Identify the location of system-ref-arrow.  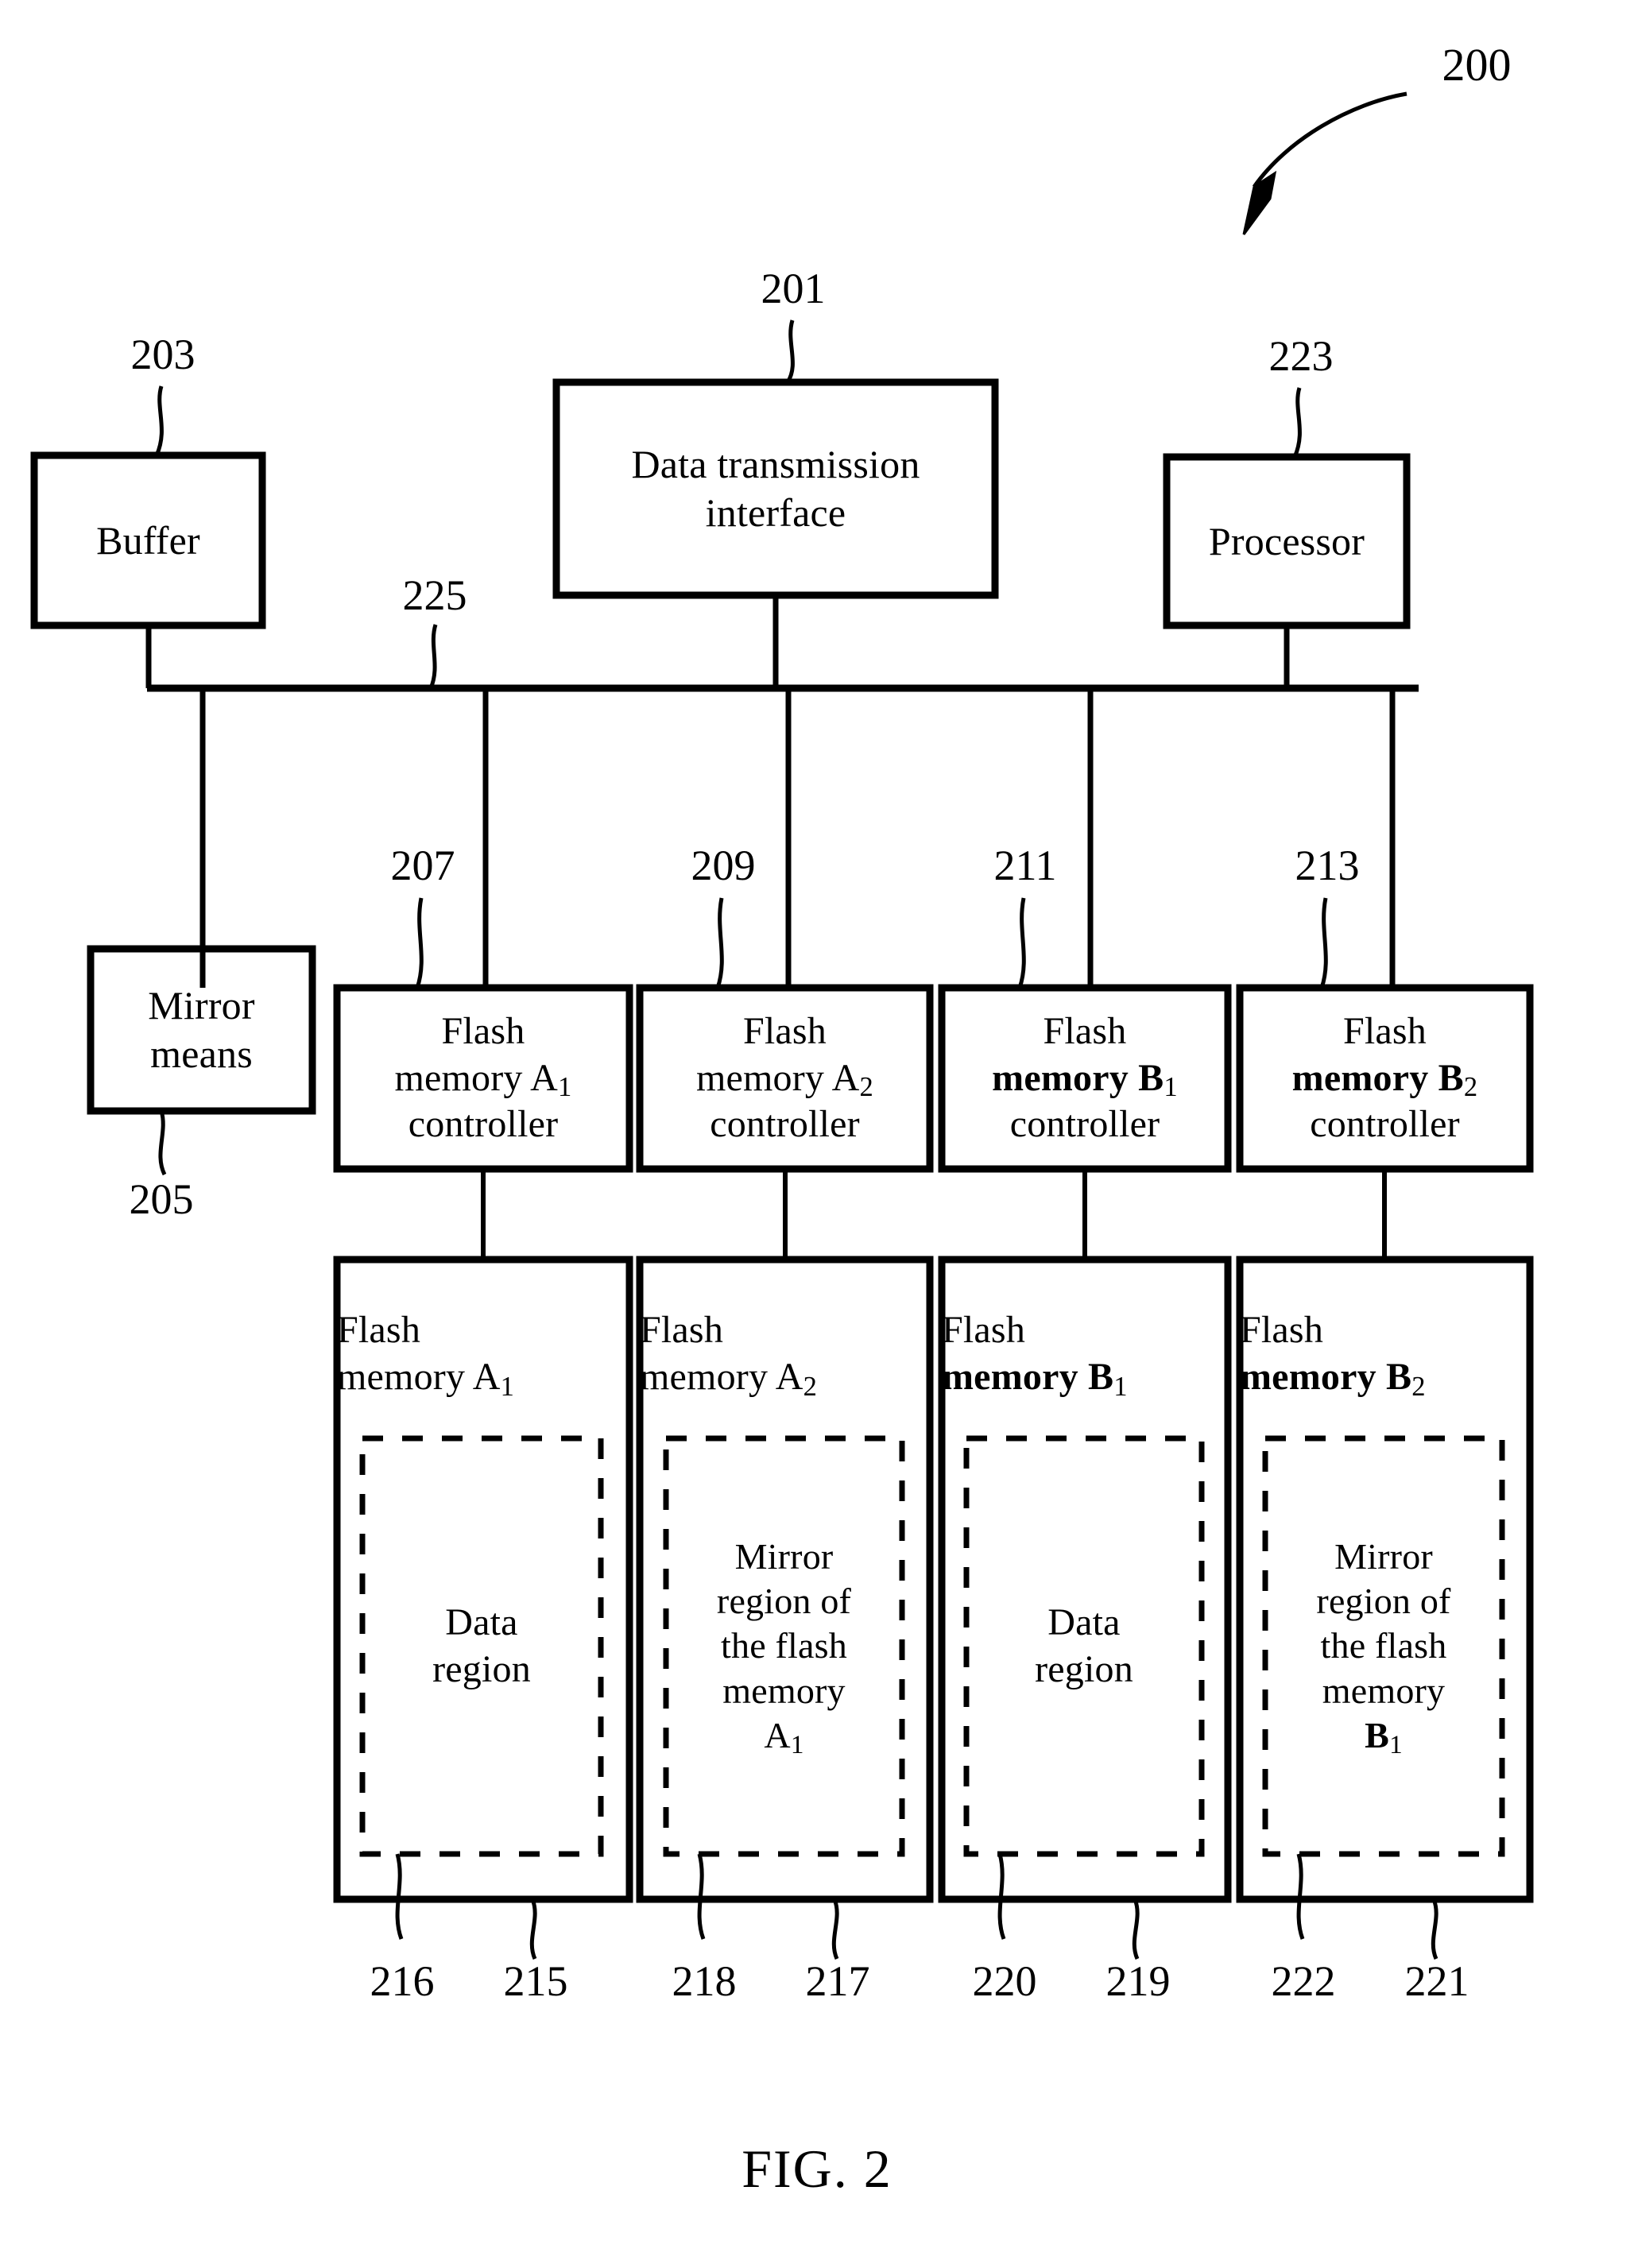
(1324, 163).